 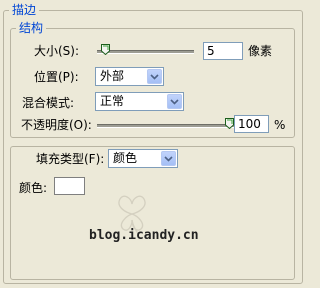 What do you see at coordinates (31, 28) in the screenshot?
I see `structure-group-title: 结构` at bounding box center [31, 28].